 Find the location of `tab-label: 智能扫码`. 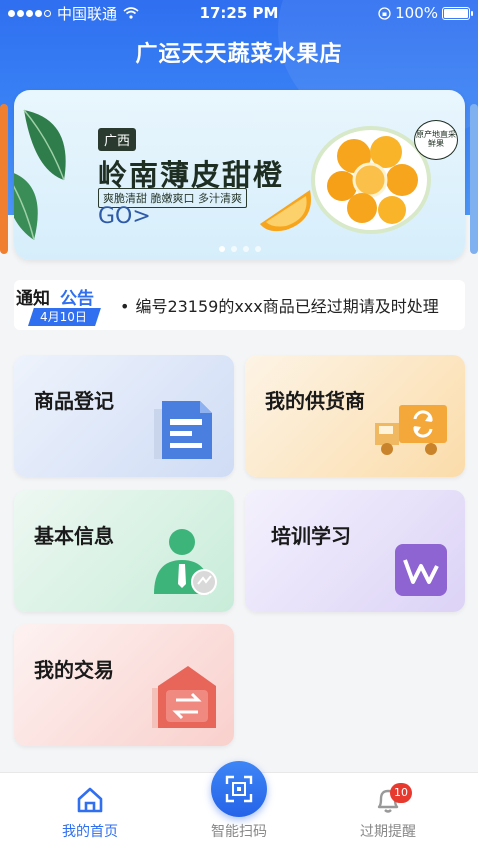

tab-label: 智能扫码 is located at coordinates (239, 832).